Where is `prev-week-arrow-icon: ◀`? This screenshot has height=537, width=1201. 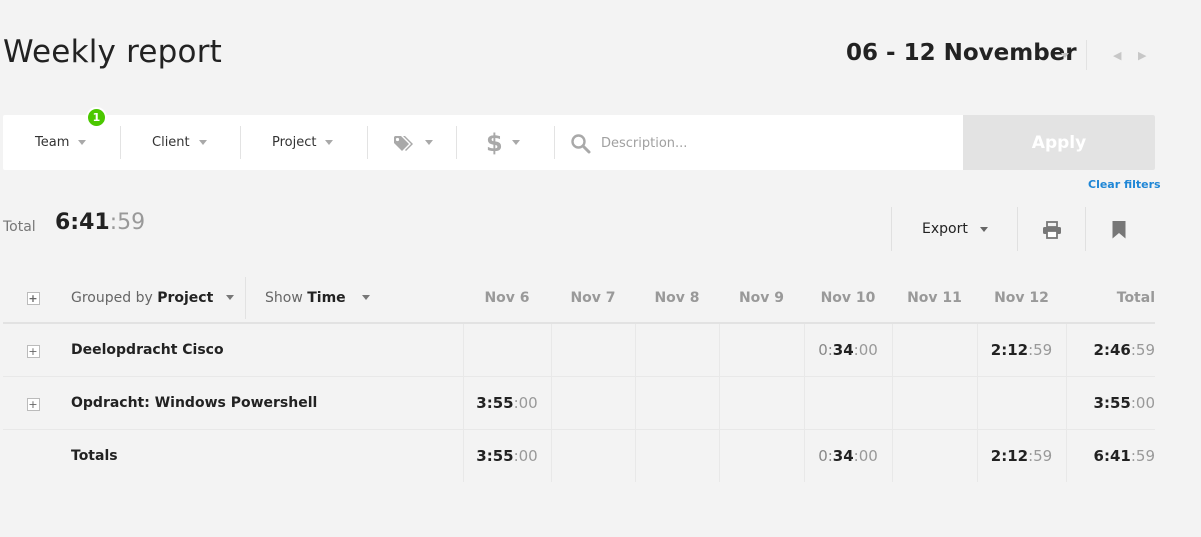 prev-week-arrow-icon: ◀ is located at coordinates (1117, 55).